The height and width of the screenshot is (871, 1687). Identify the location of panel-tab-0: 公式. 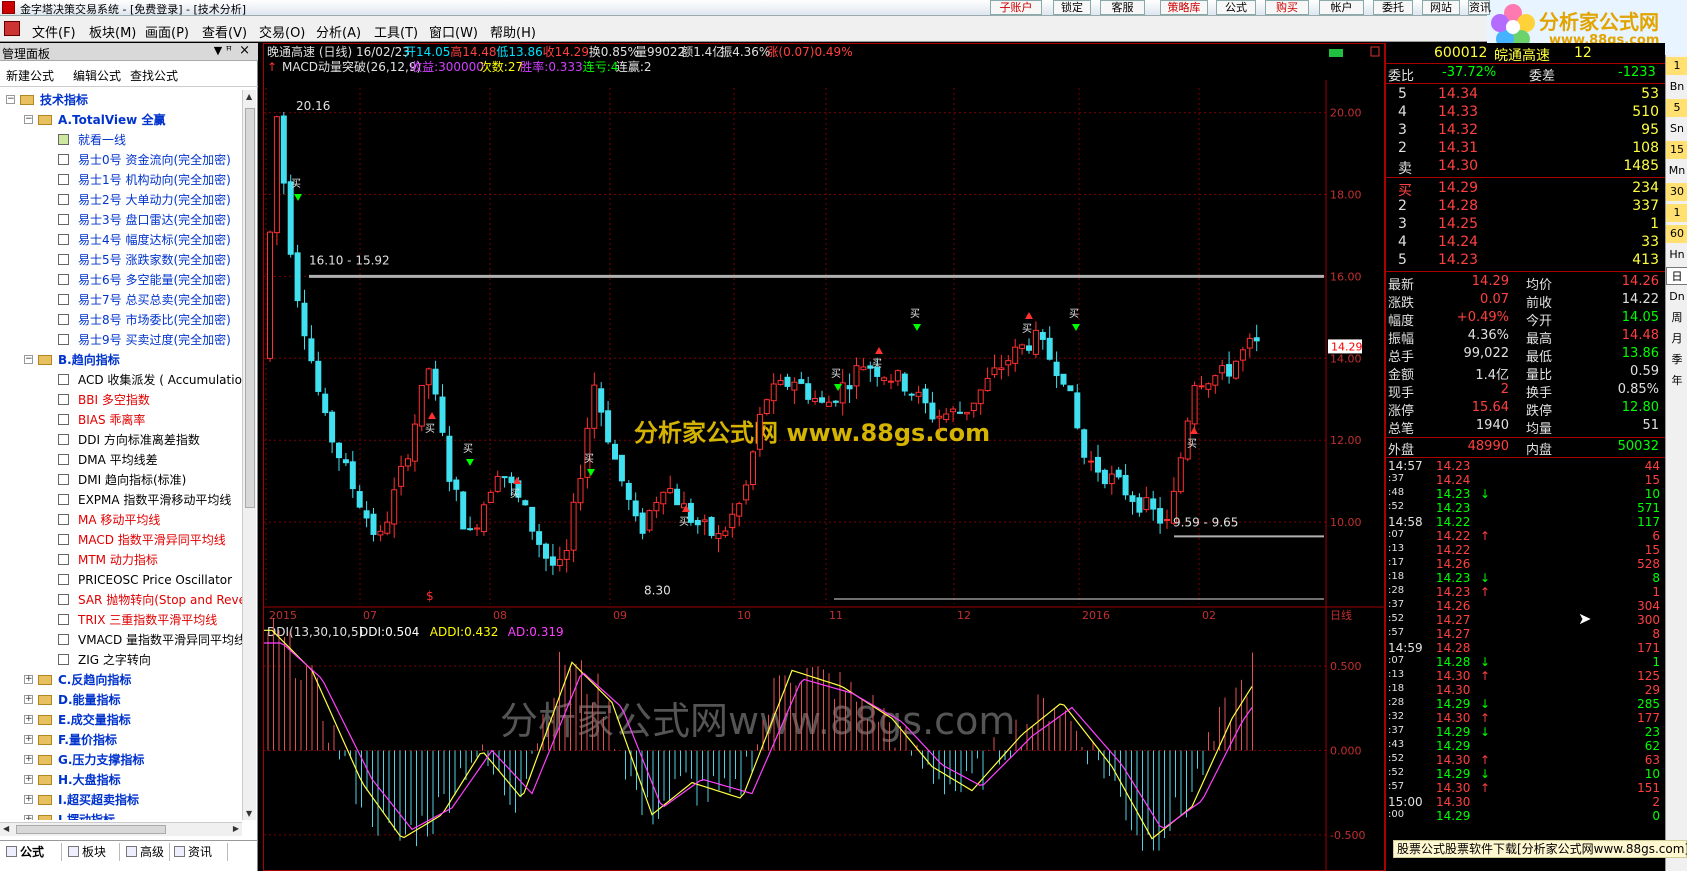
(32, 852).